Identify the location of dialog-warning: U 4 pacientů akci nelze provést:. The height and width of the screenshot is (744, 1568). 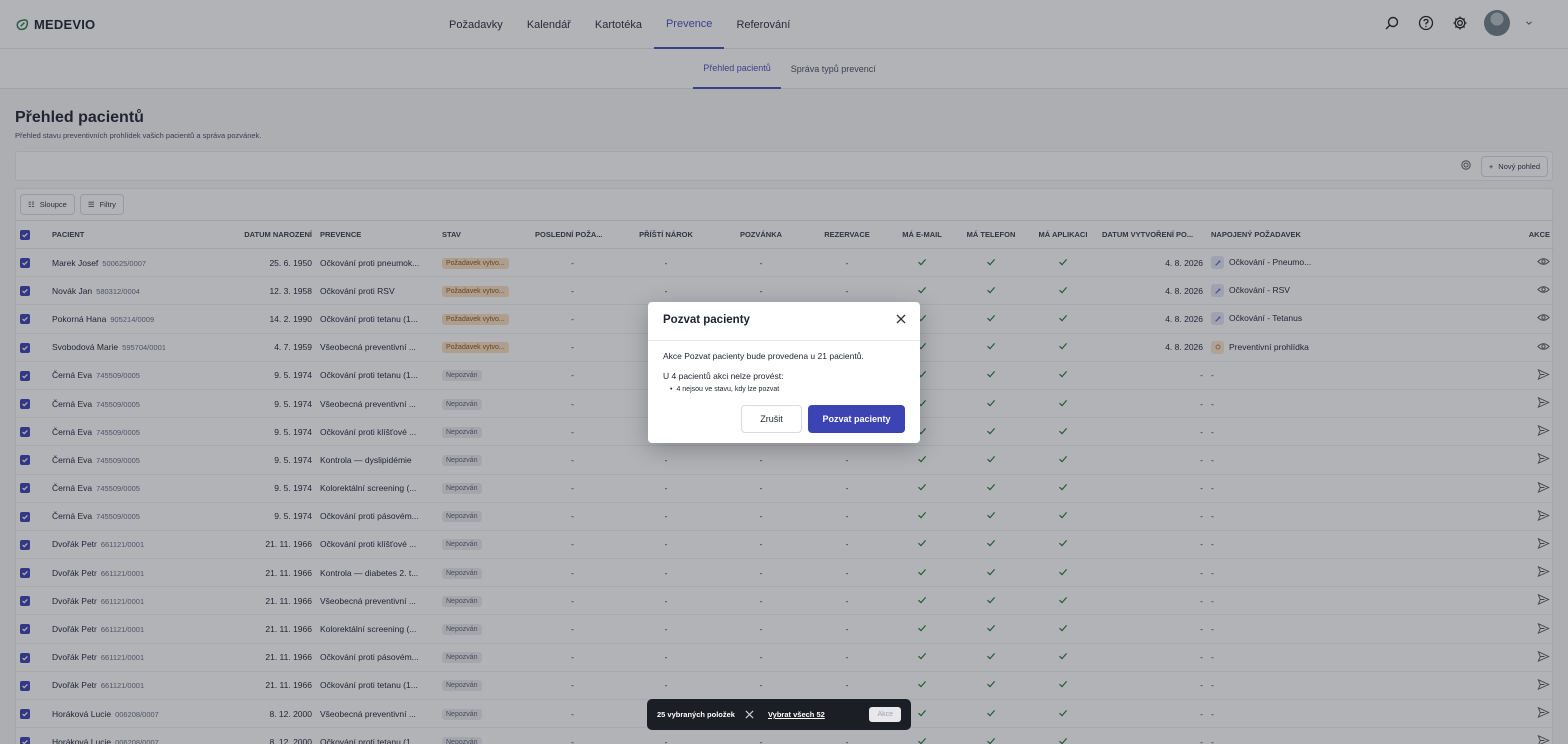
(723, 376).